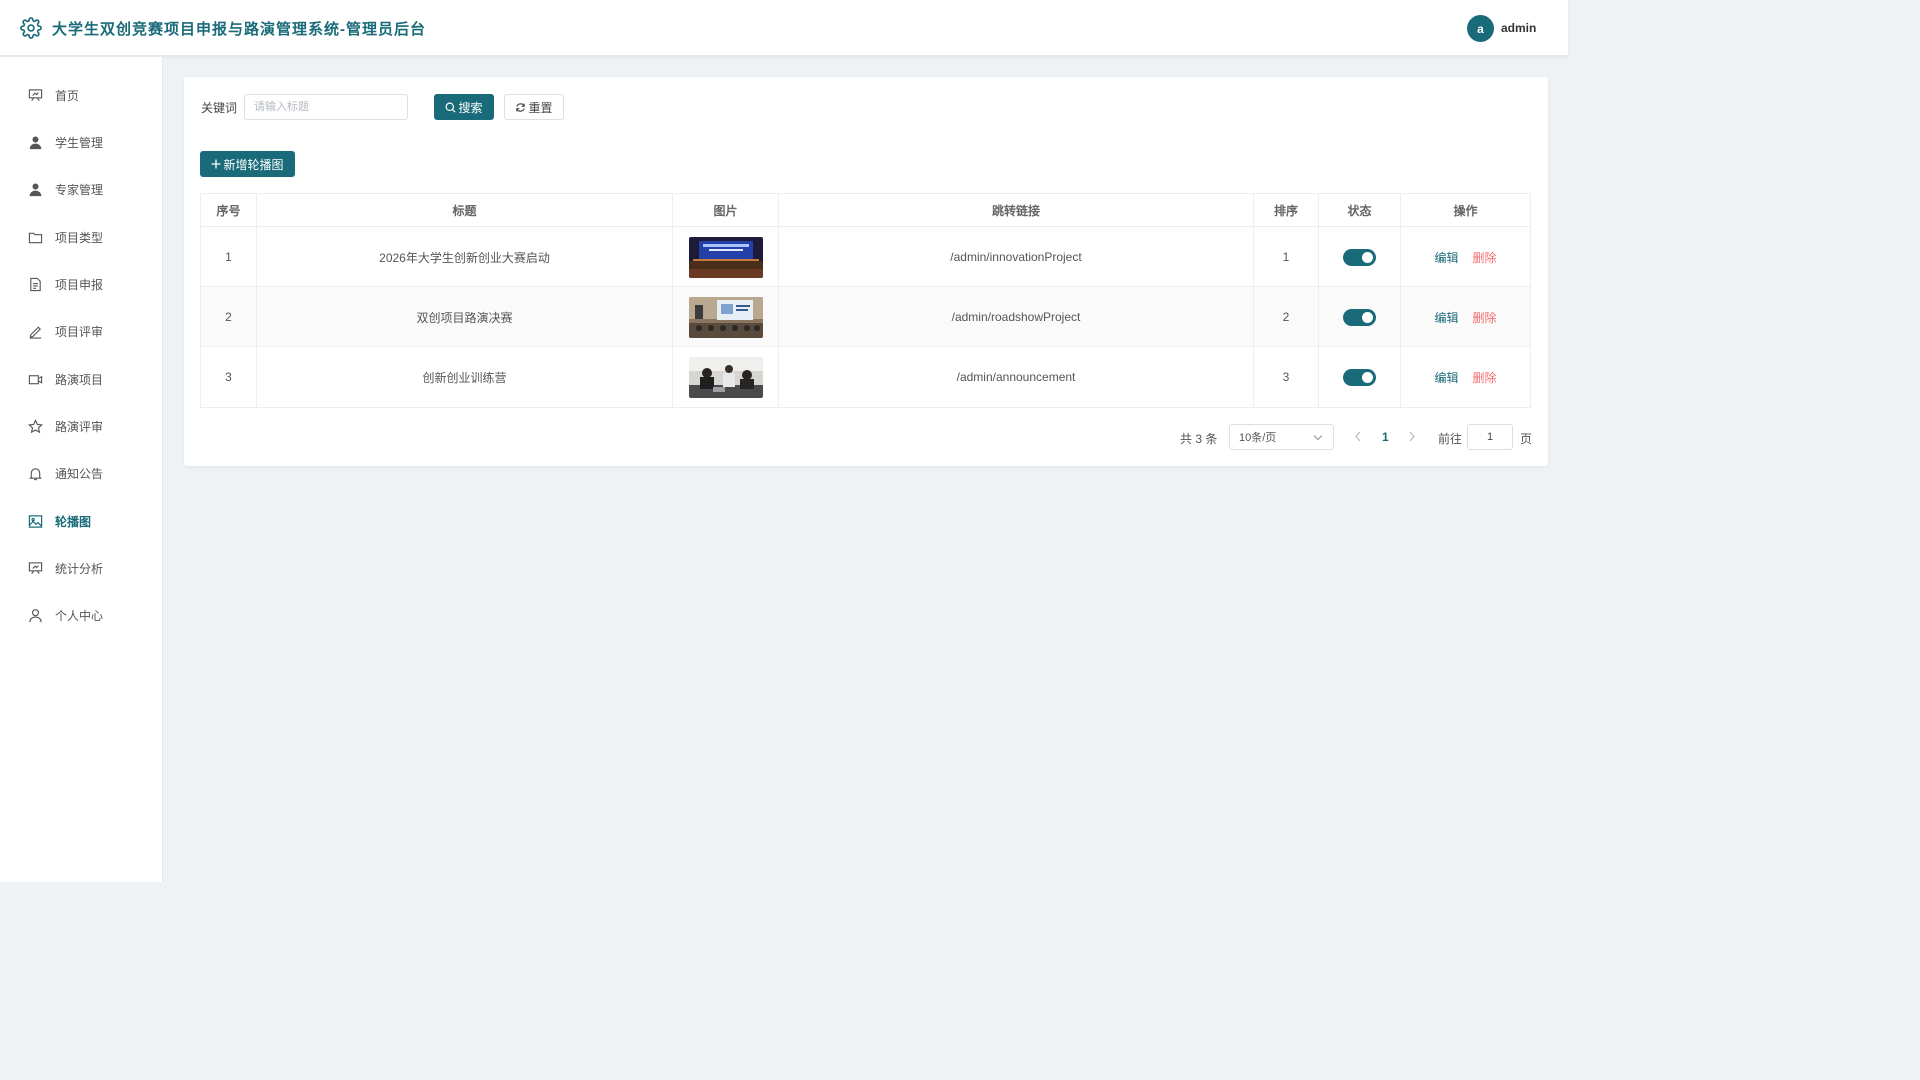 Image resolution: width=1920 pixels, height=1080 pixels. I want to click on sidebar-item-project-review: 项目评审, so click(81, 331).